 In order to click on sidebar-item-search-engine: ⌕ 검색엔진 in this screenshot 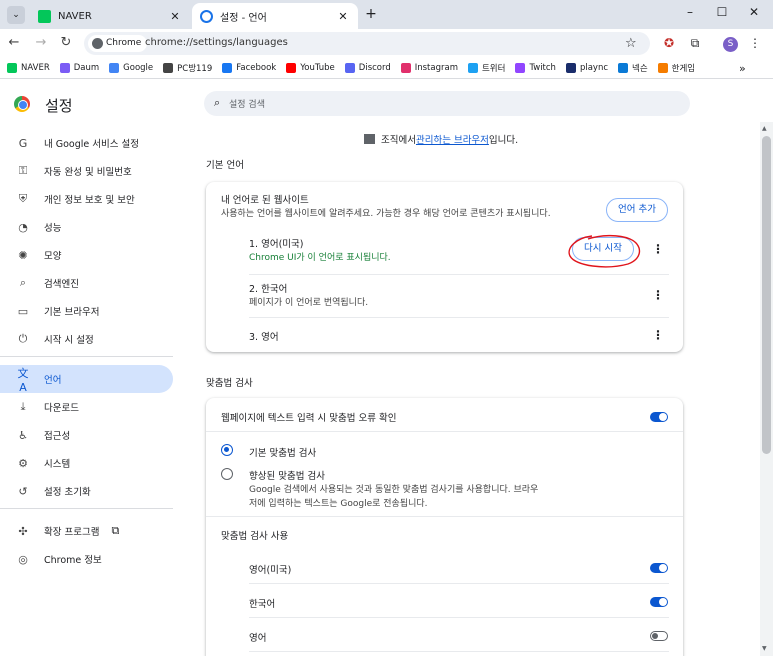, I will do `click(86, 283)`.